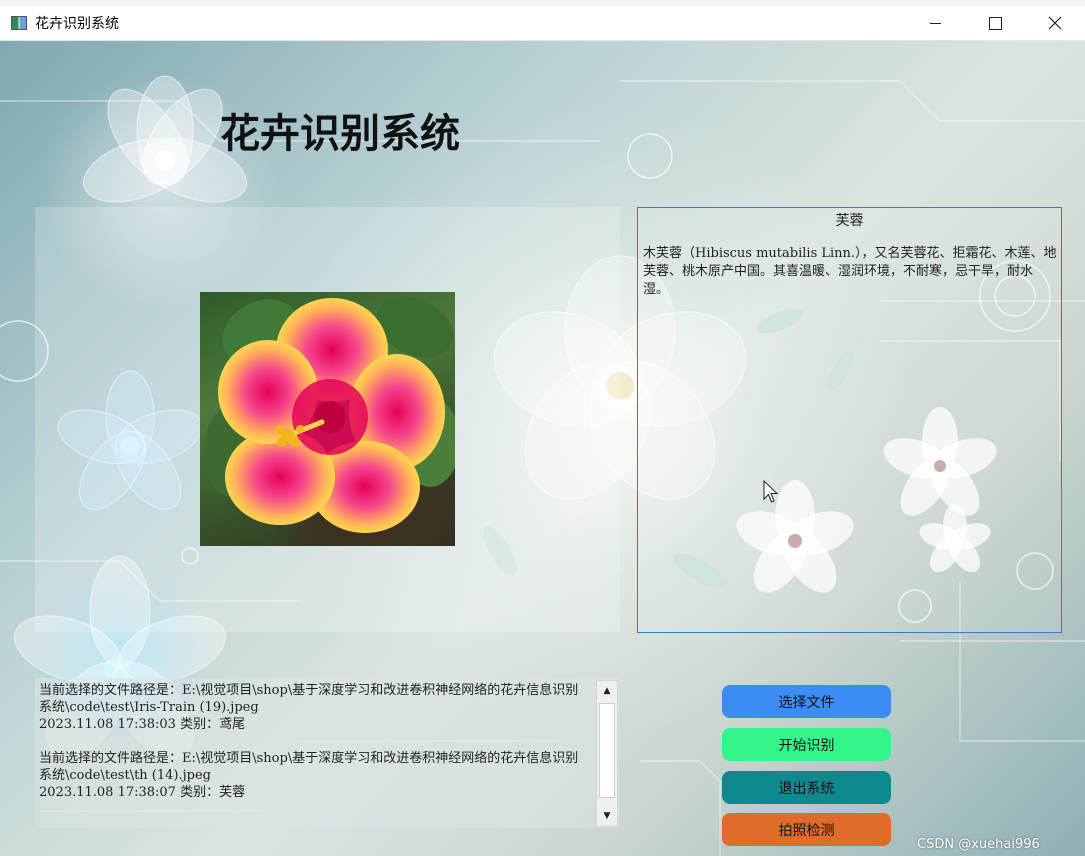 The image size is (1085, 856). I want to click on close-button, so click(1055, 23).